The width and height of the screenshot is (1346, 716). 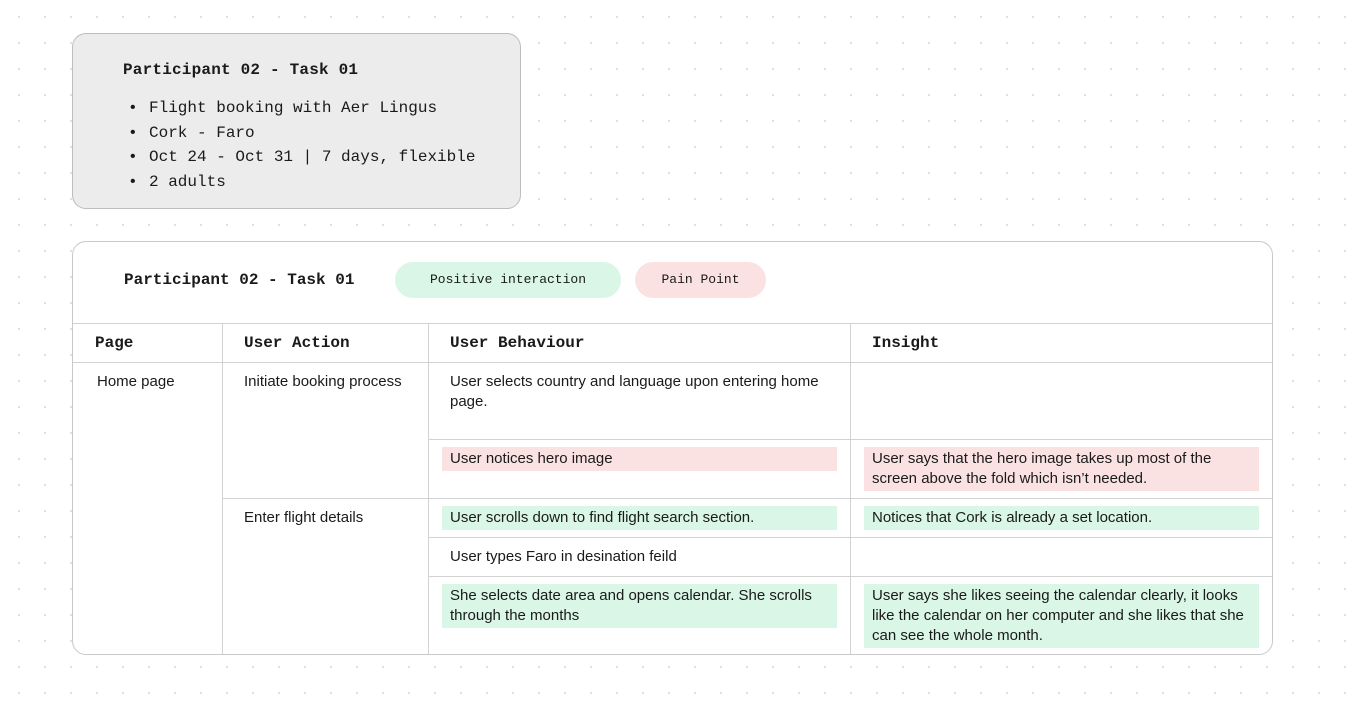 I want to click on summary-title: Participant 02 - Task 01, so click(x=241, y=70).